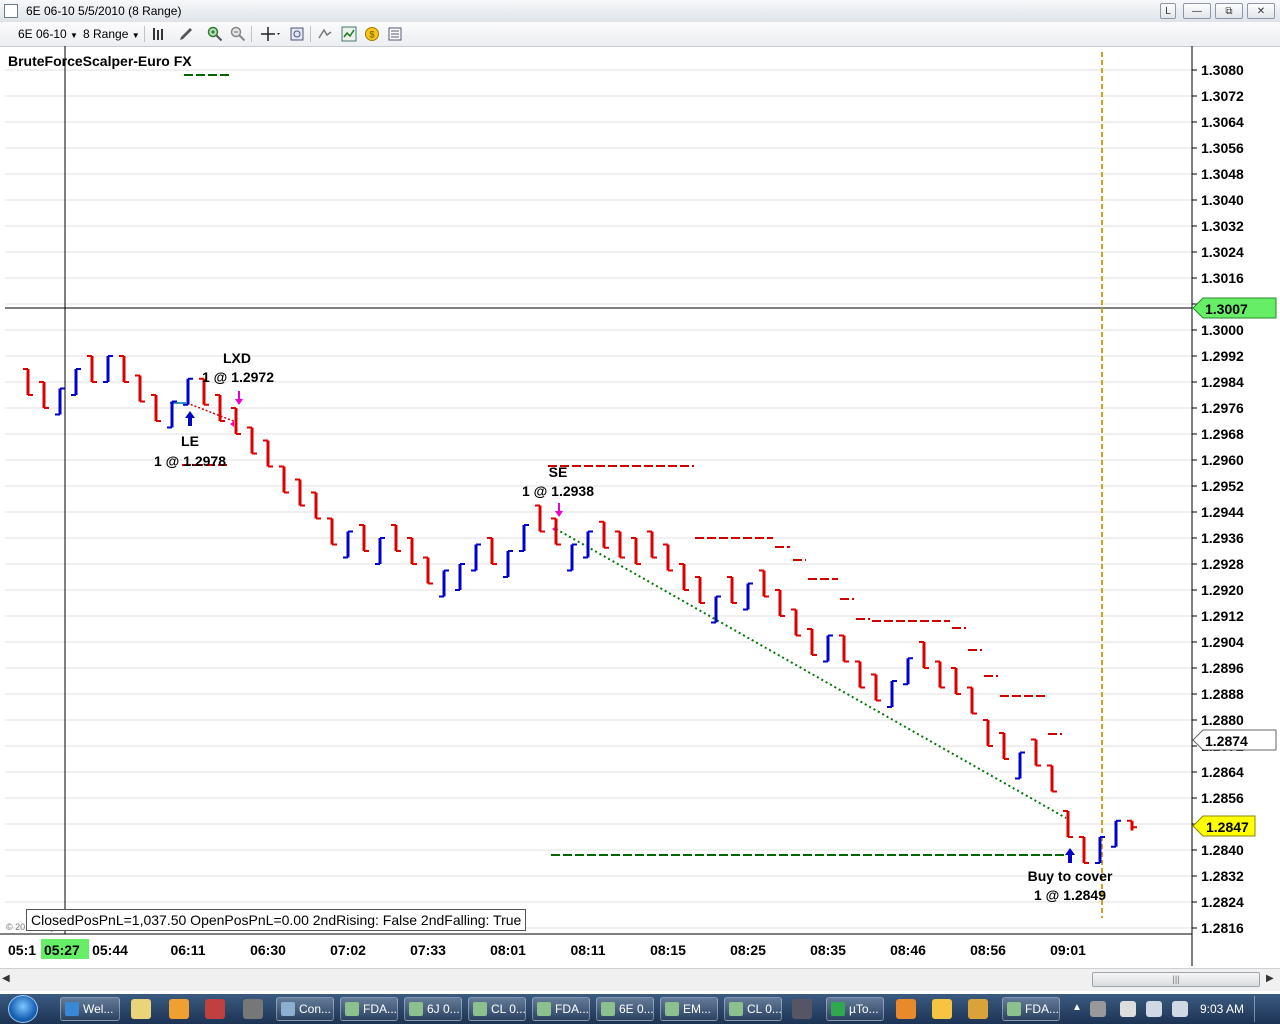 This screenshot has width=1280, height=1024. Describe the element at coordinates (1222, 512) in the screenshot. I see `price-tick-label: 1.2944` at that location.